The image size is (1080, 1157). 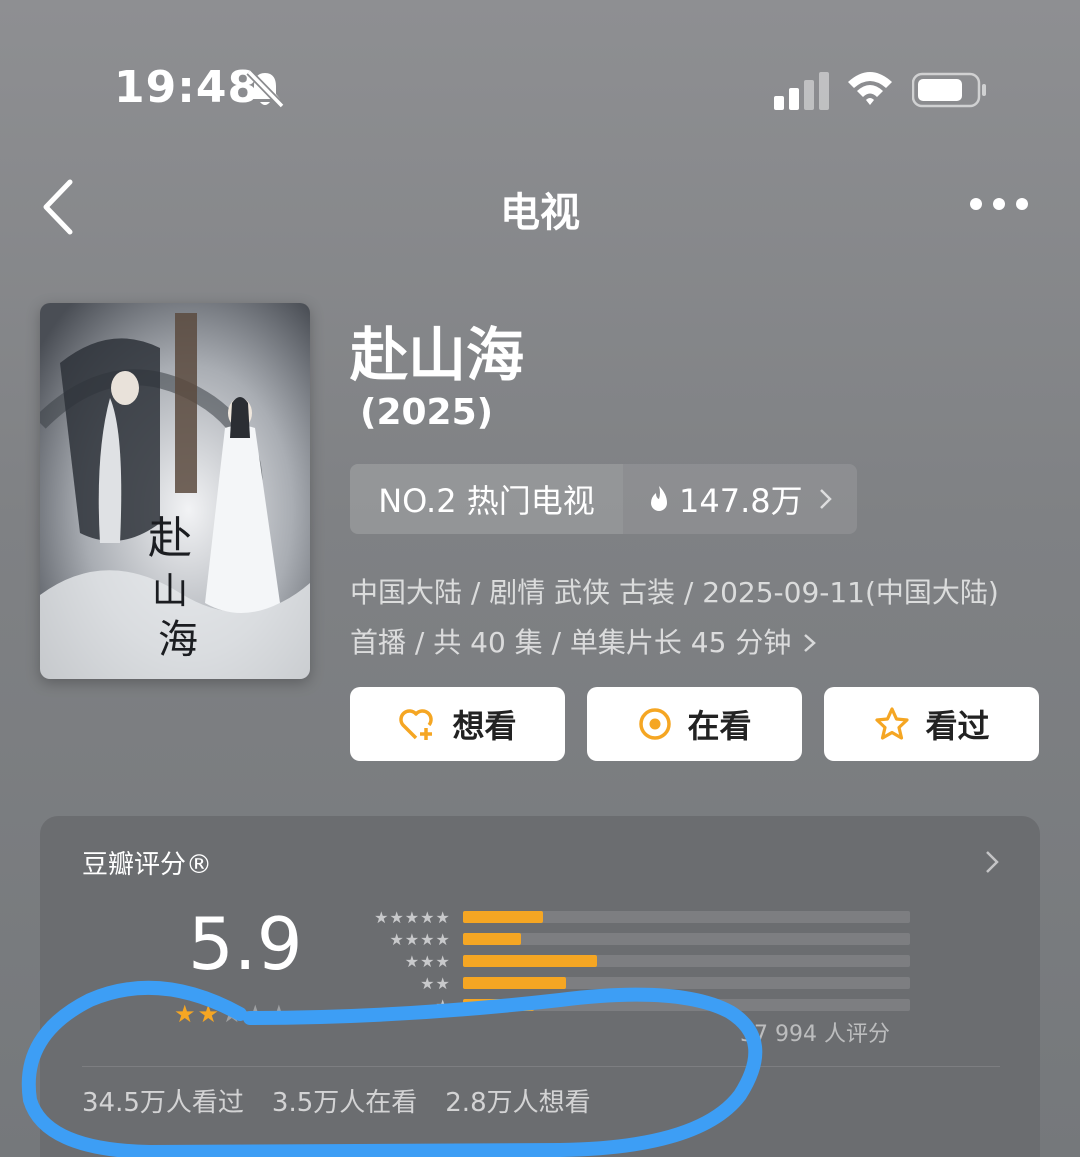 What do you see at coordinates (416, 724) in the screenshot?
I see `heart-plus-icon` at bounding box center [416, 724].